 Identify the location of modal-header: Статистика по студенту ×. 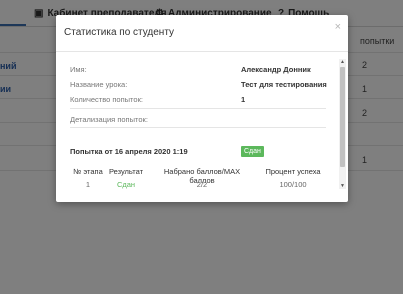
(202, 33).